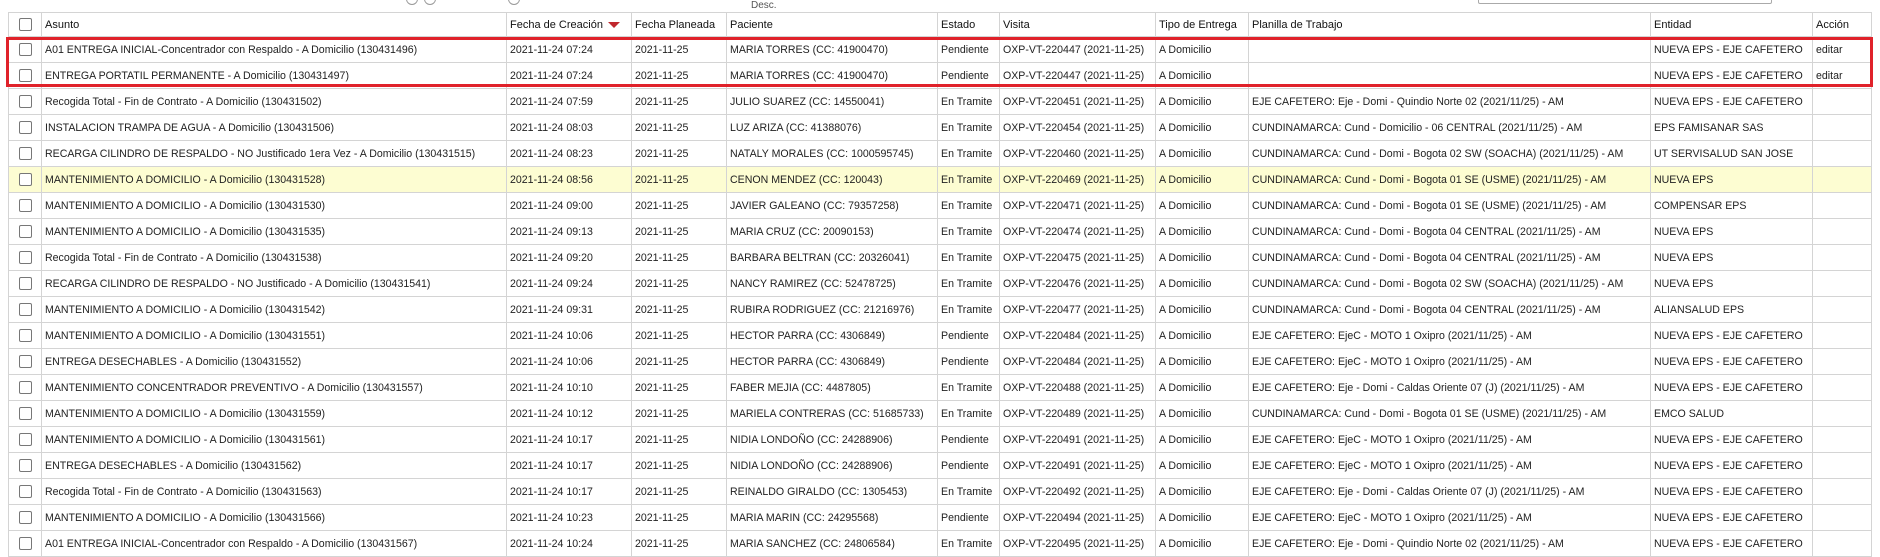 This screenshot has width=1880, height=557. I want to click on column-header-fecha-creacion: Fecha de Creación, so click(569, 24).